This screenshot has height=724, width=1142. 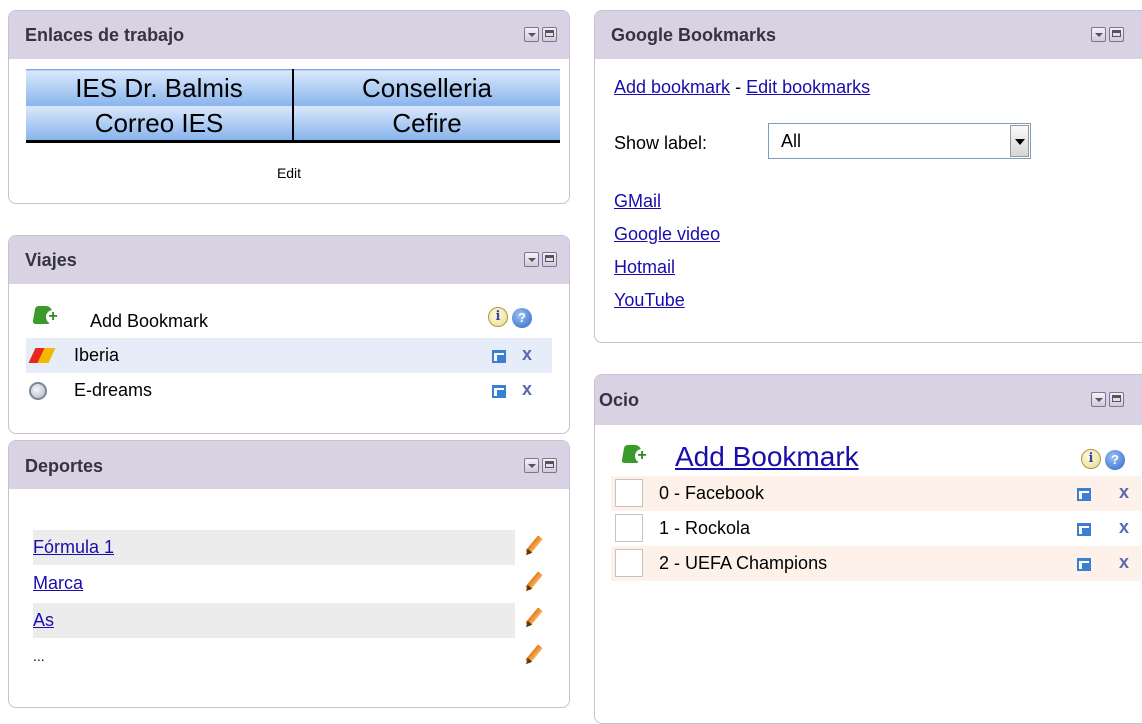 I want to click on bookmark-actions: Add bookmark - Edit bookmarks, so click(x=742, y=87).